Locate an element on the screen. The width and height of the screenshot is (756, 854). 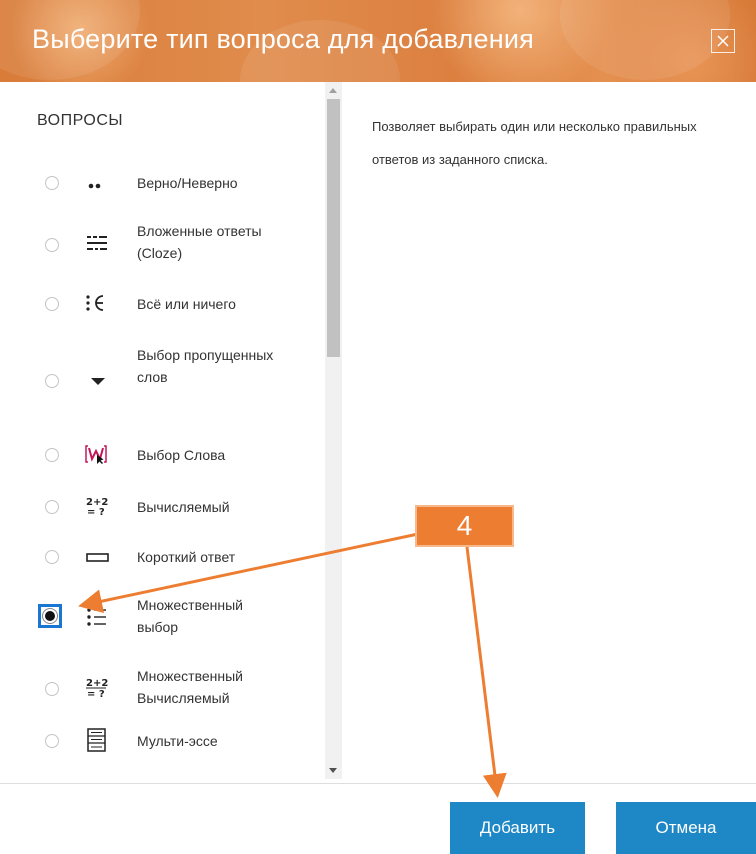
cancel-button: Отмена is located at coordinates (686, 828).